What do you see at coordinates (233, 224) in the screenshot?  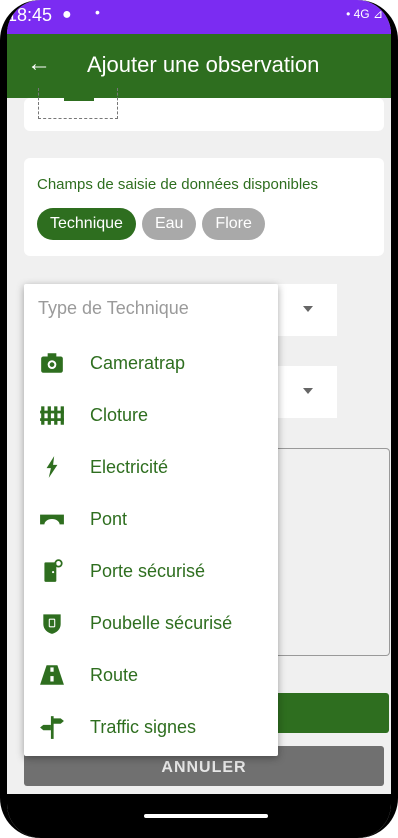 I see `chip-flore: Flore` at bounding box center [233, 224].